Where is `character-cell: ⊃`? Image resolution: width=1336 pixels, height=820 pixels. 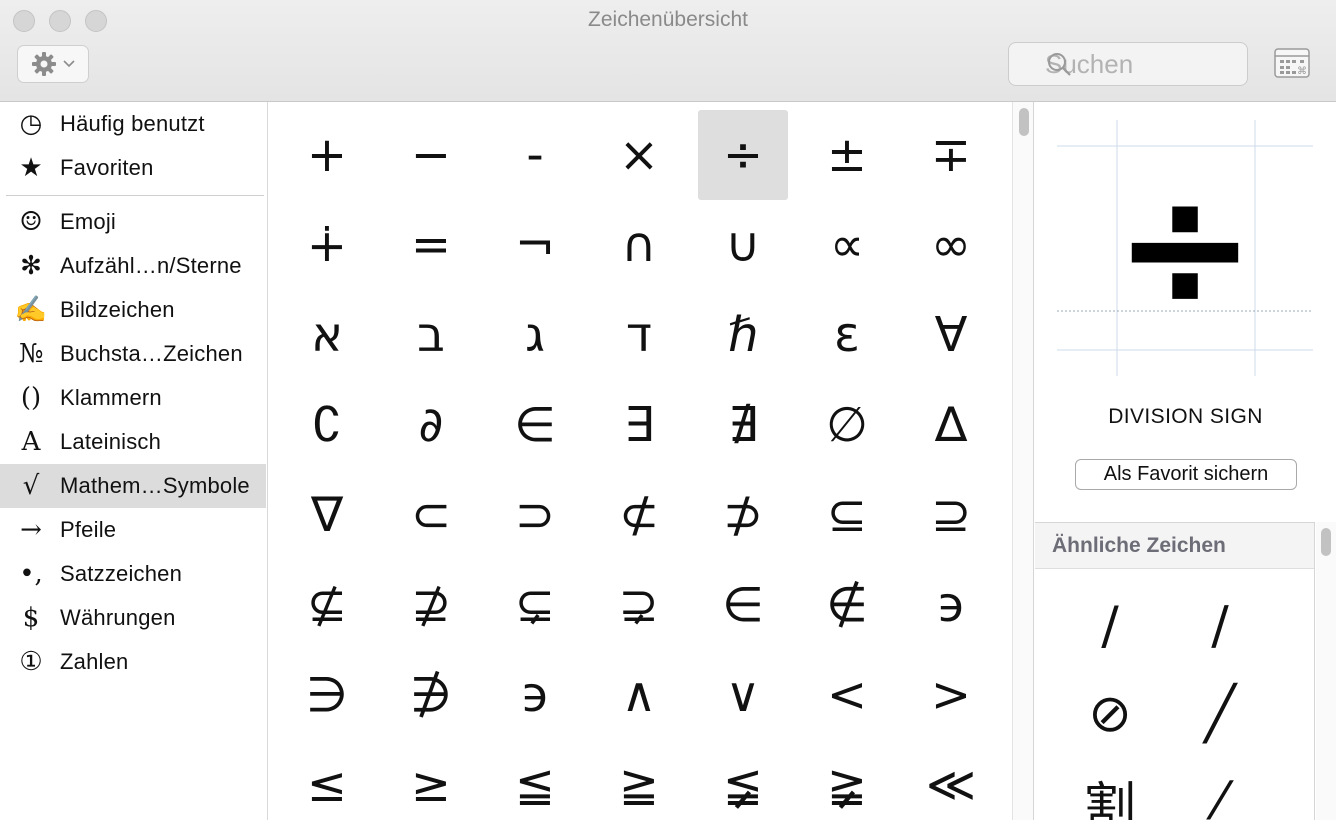 character-cell: ⊃ is located at coordinates (535, 515).